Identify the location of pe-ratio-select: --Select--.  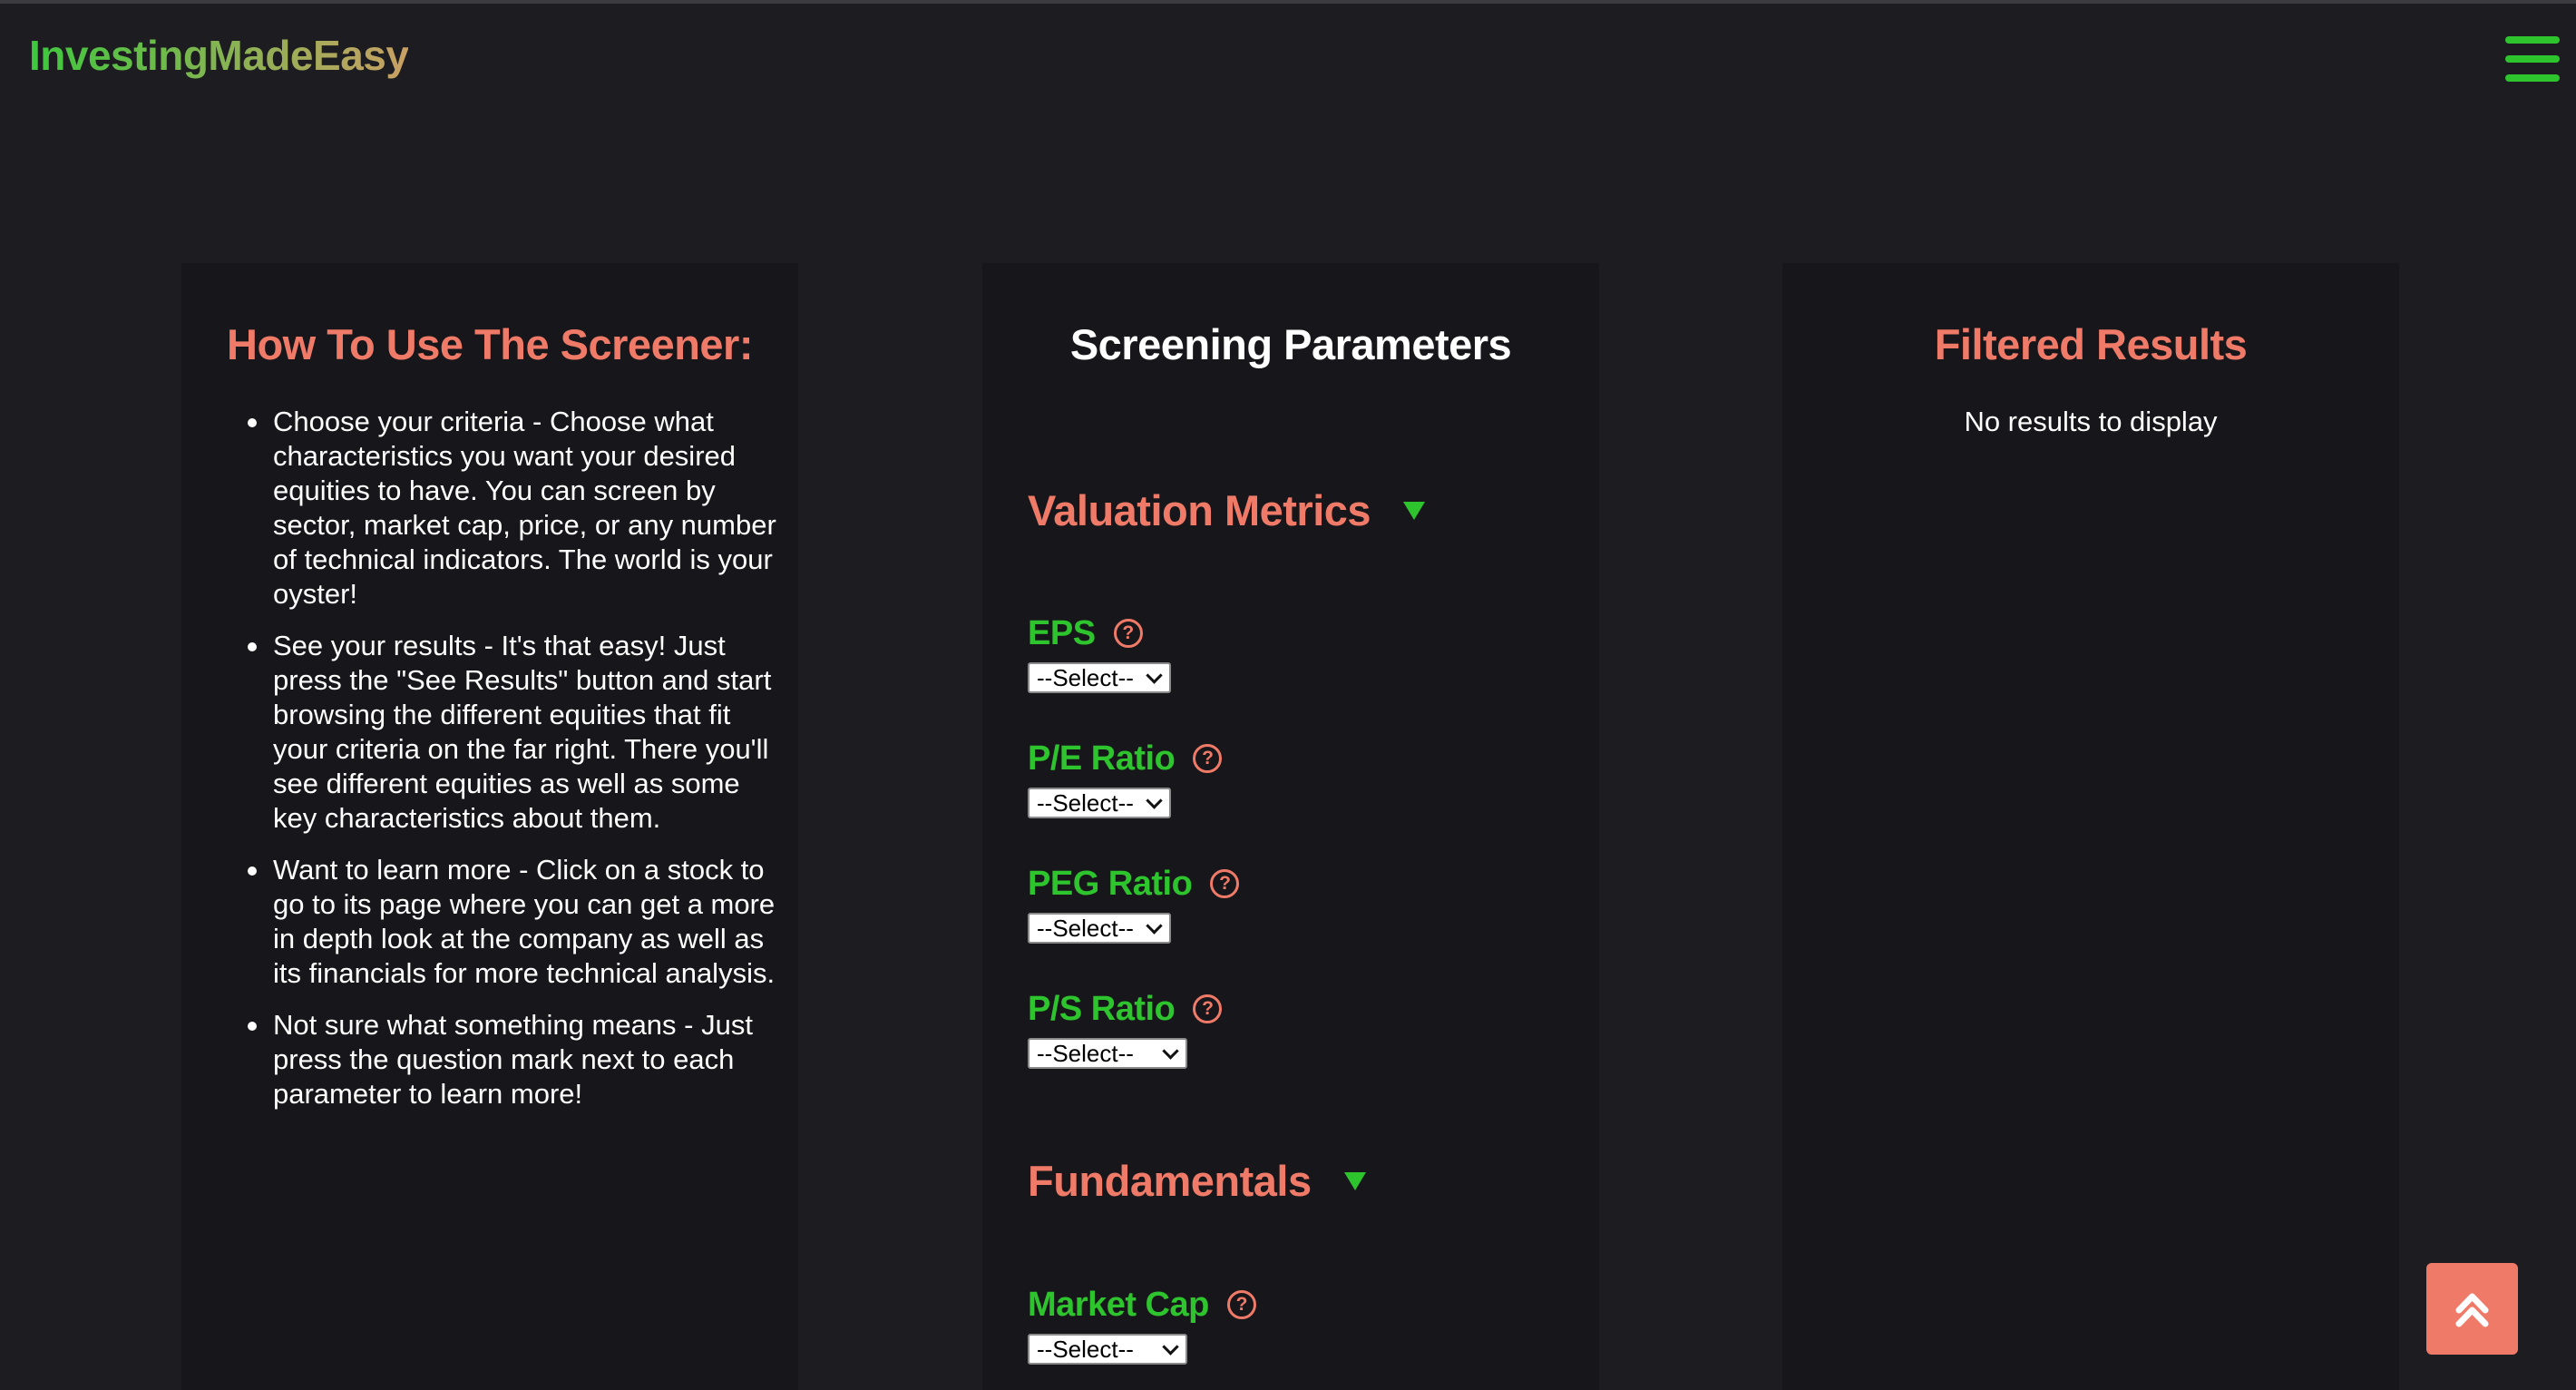
(1099, 803).